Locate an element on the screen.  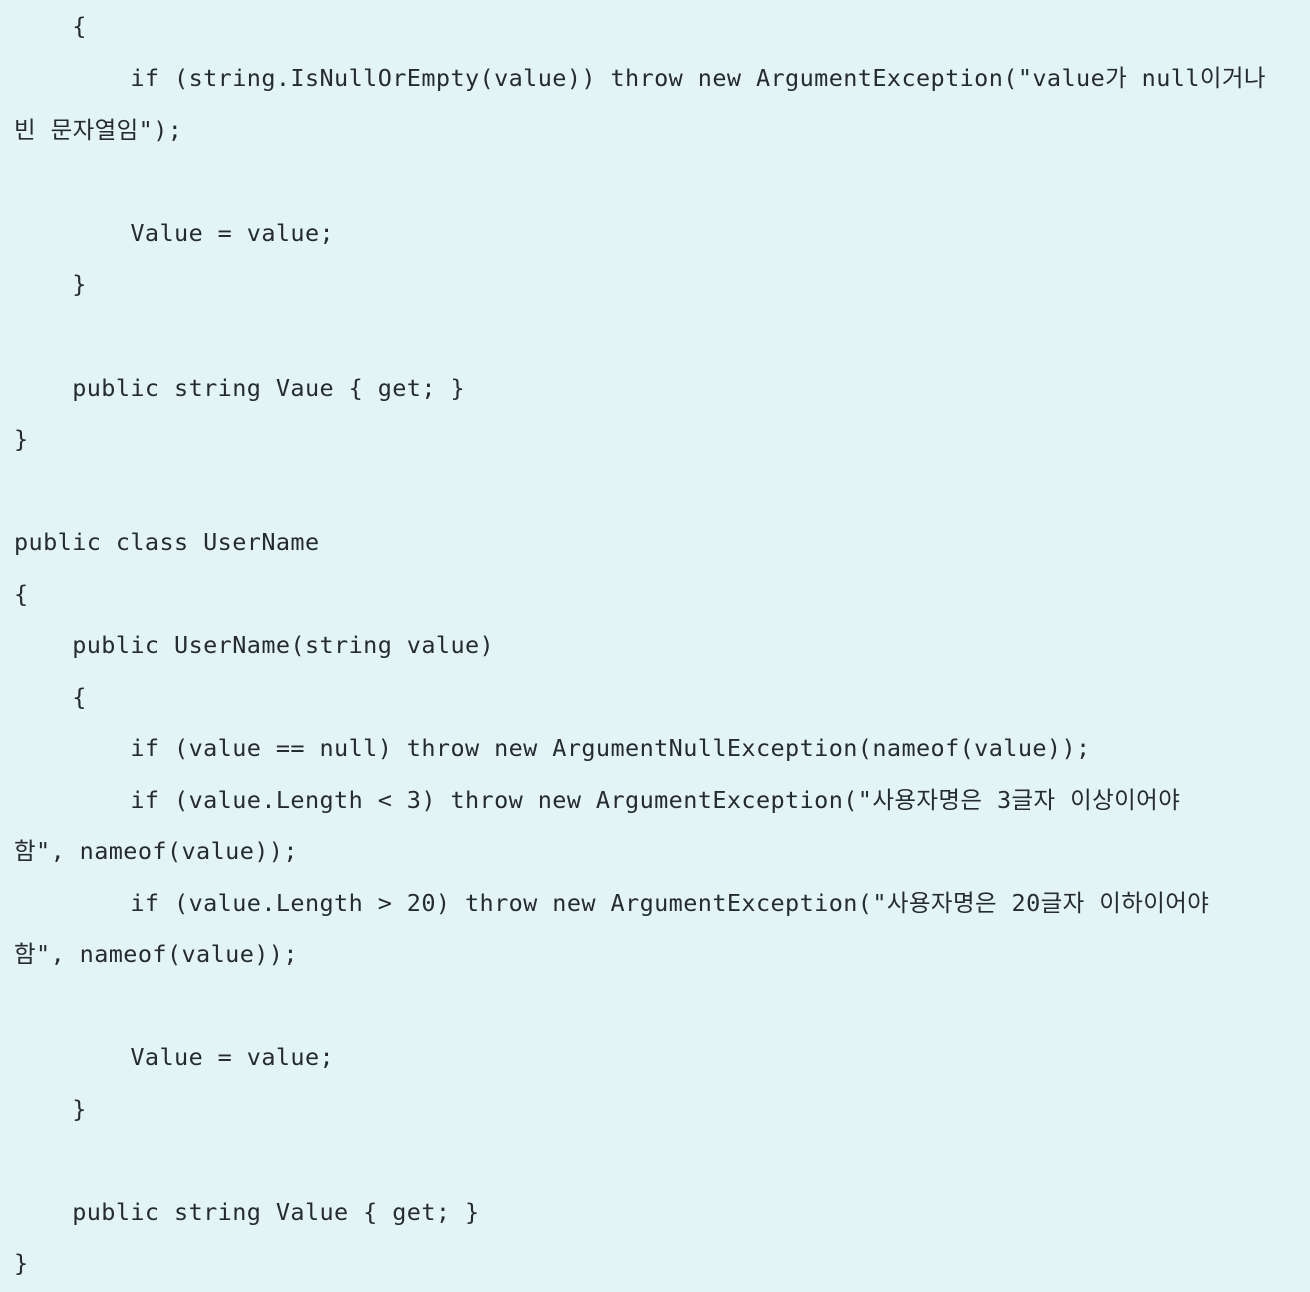
code-line: public string Vaue { get; } is located at coordinates (239, 388).